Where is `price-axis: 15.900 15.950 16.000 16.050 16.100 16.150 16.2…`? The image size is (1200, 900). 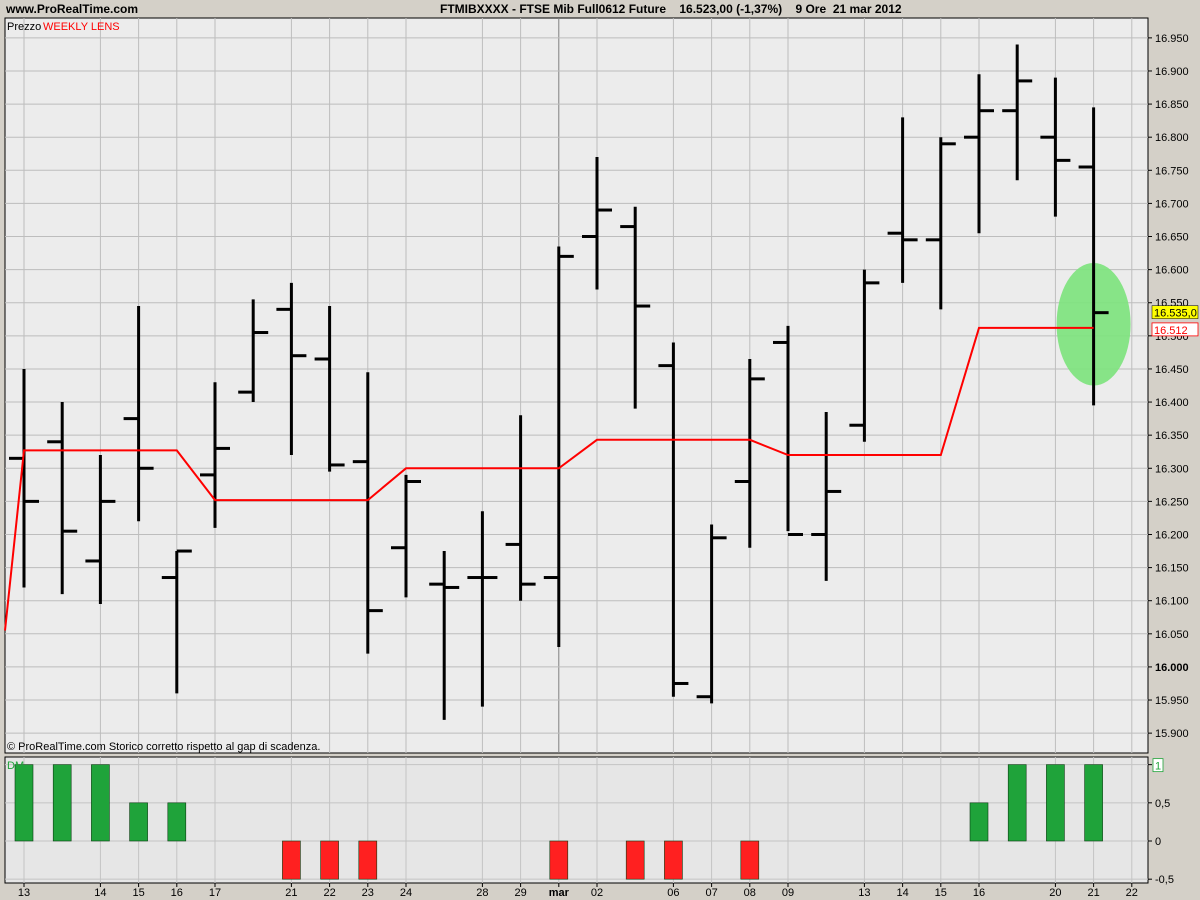 price-axis: 15.900 15.950 16.000 16.050 16.100 16.150 16.2… is located at coordinates (1168, 386).